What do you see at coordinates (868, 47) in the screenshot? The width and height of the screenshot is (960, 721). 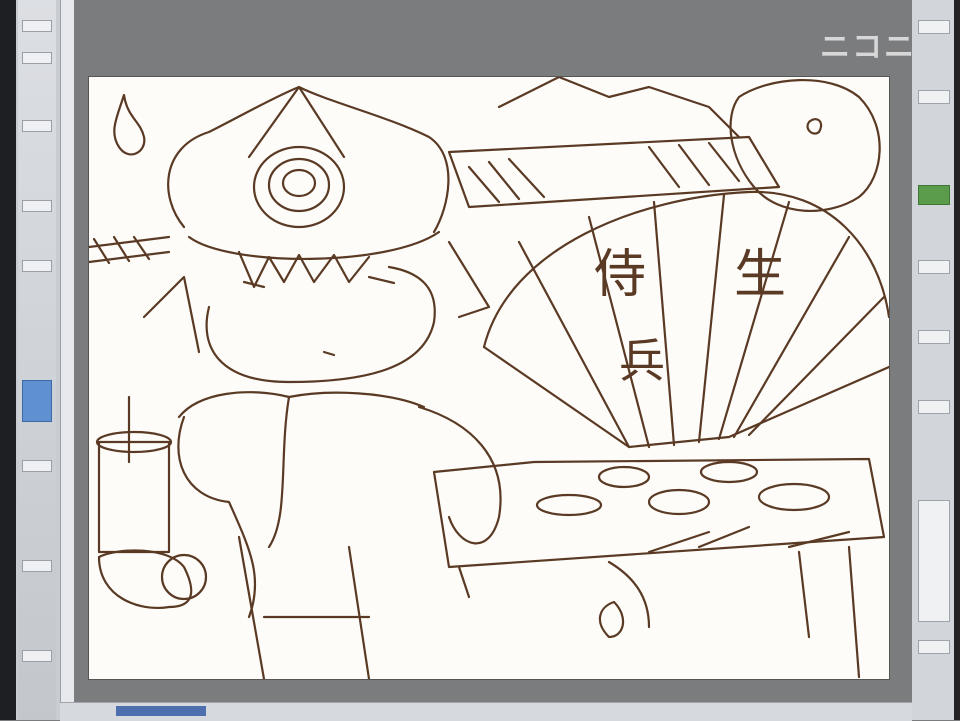 I see `niconico-watermark: ニコニ` at bounding box center [868, 47].